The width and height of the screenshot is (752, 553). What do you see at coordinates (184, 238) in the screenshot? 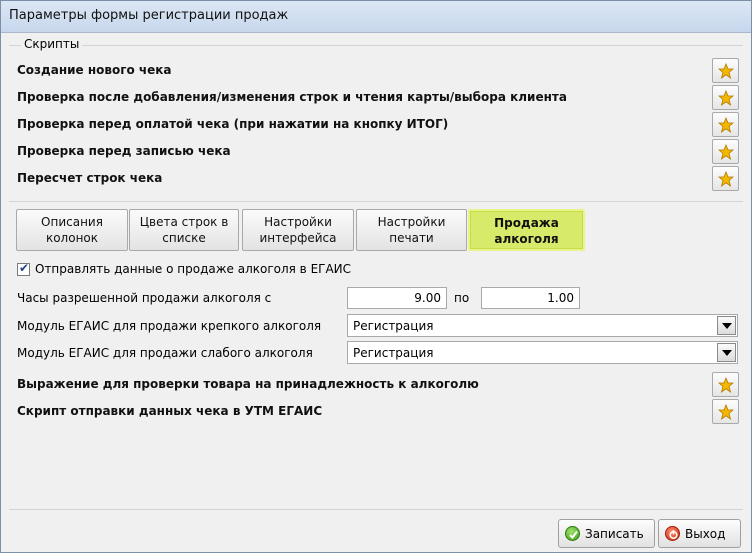
I see `tab-label-line2: списке` at bounding box center [184, 238].